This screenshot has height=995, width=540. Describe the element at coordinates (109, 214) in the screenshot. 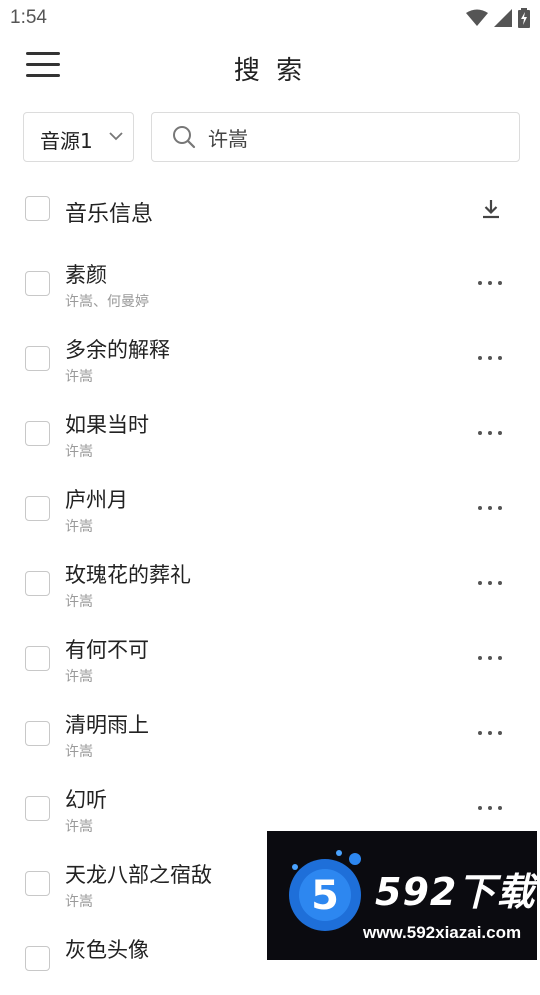

I see `list-header-label: 音乐信息` at that location.